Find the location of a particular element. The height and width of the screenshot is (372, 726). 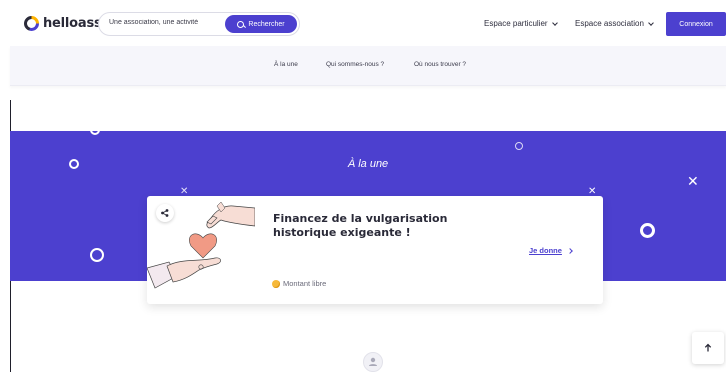

espace-association-dropdown: Espace association is located at coordinates (614, 23).